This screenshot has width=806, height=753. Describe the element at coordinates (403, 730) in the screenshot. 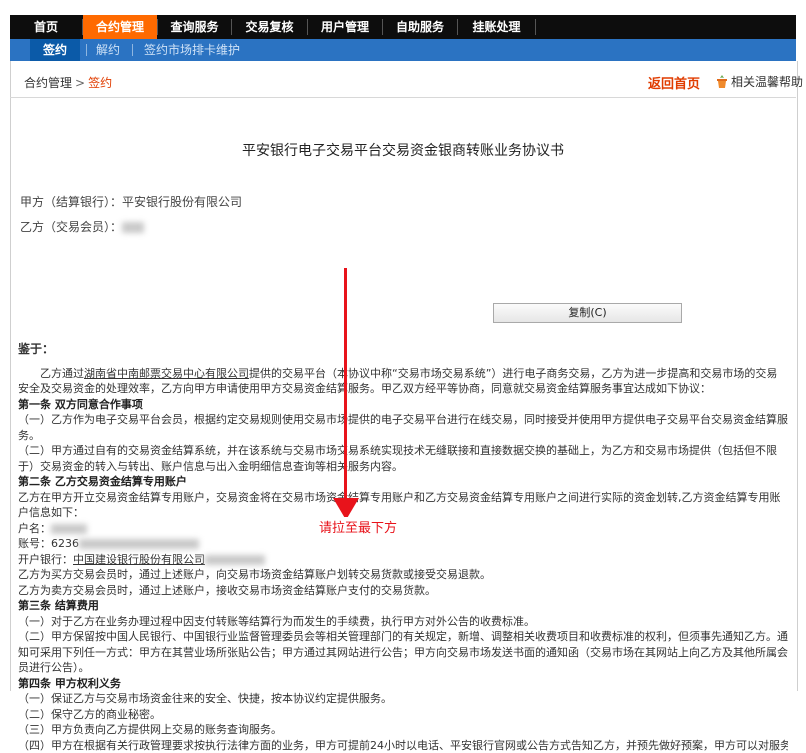

I see `article-4-item-3: （三）甲方负责向乙方提供网上交易的账务查询服务。` at that location.